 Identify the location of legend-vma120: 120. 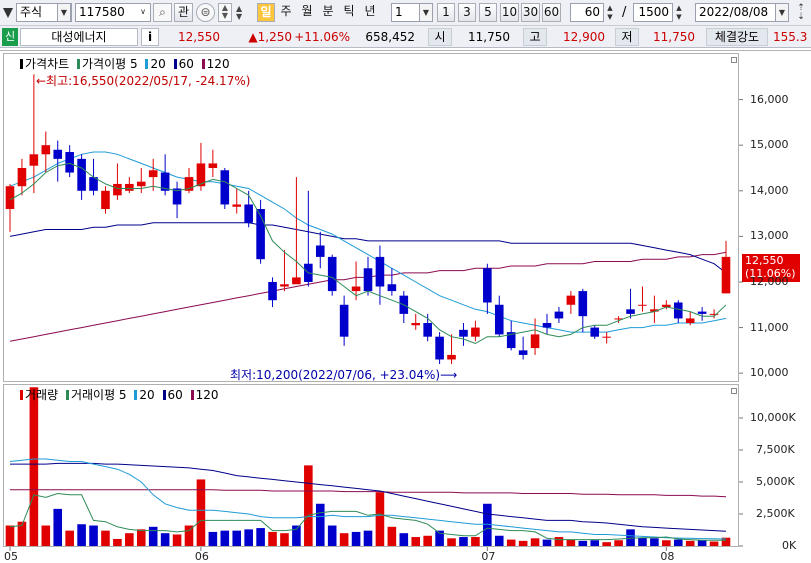
(205, 395).